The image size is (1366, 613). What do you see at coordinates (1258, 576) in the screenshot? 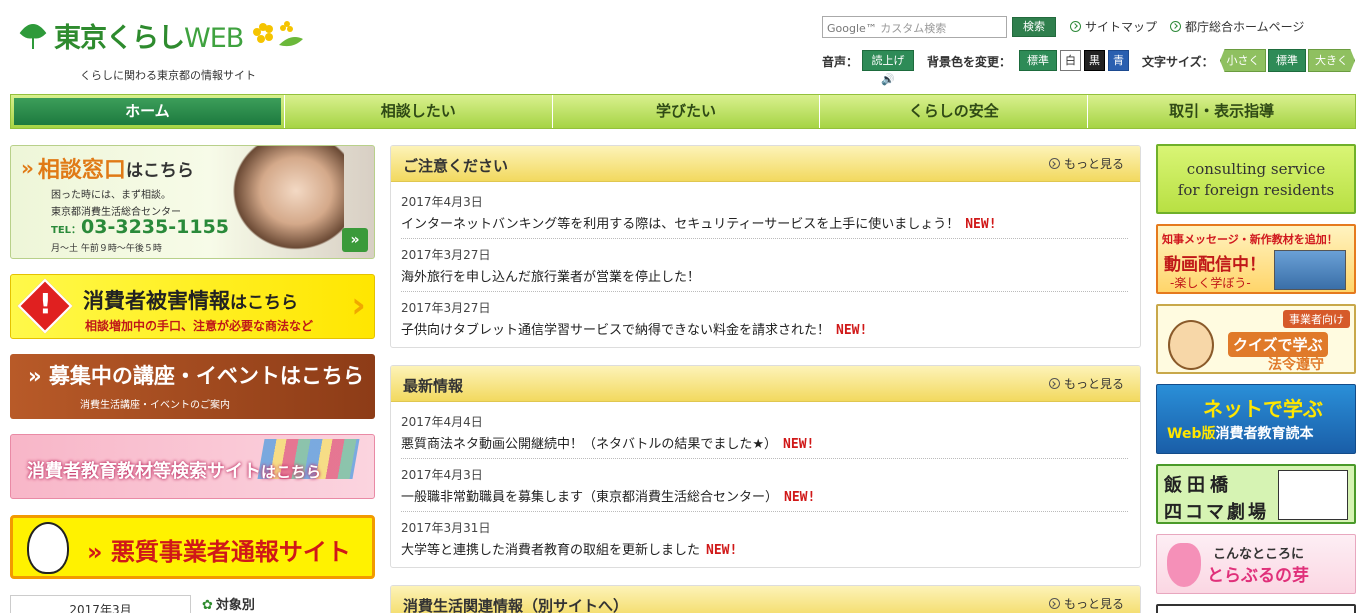
I see `torabu-line2: とらぶるの芽` at bounding box center [1258, 576].